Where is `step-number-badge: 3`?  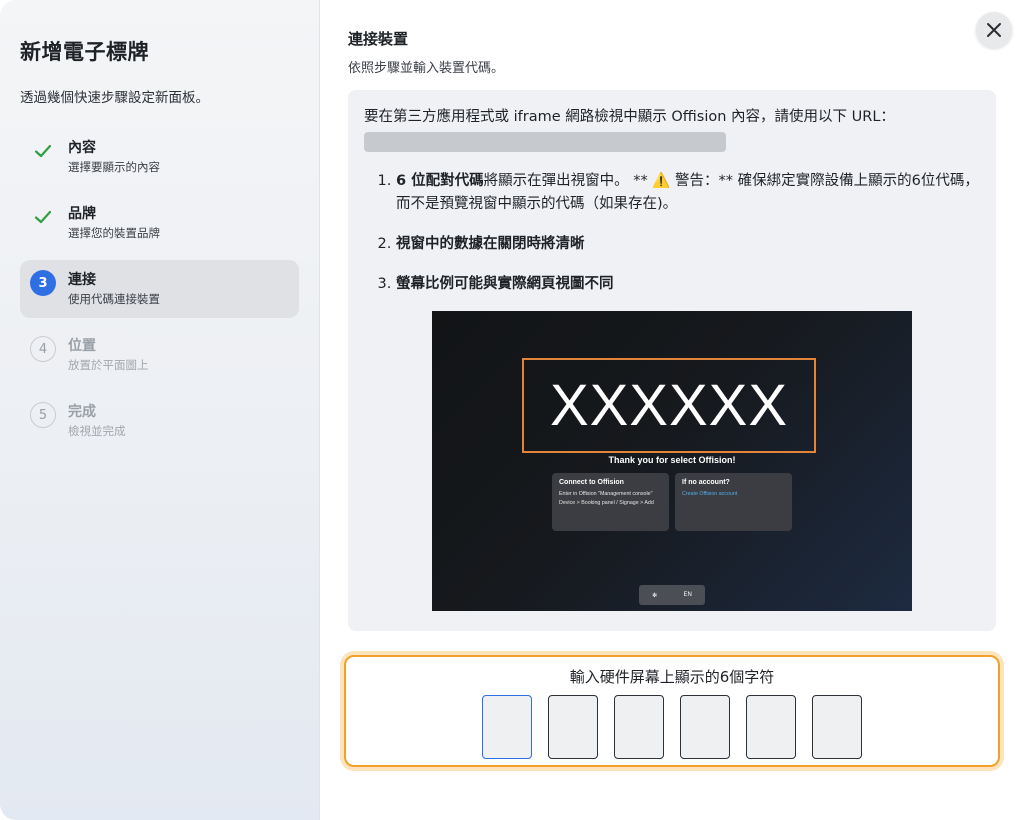
step-number-badge: 3 is located at coordinates (43, 283).